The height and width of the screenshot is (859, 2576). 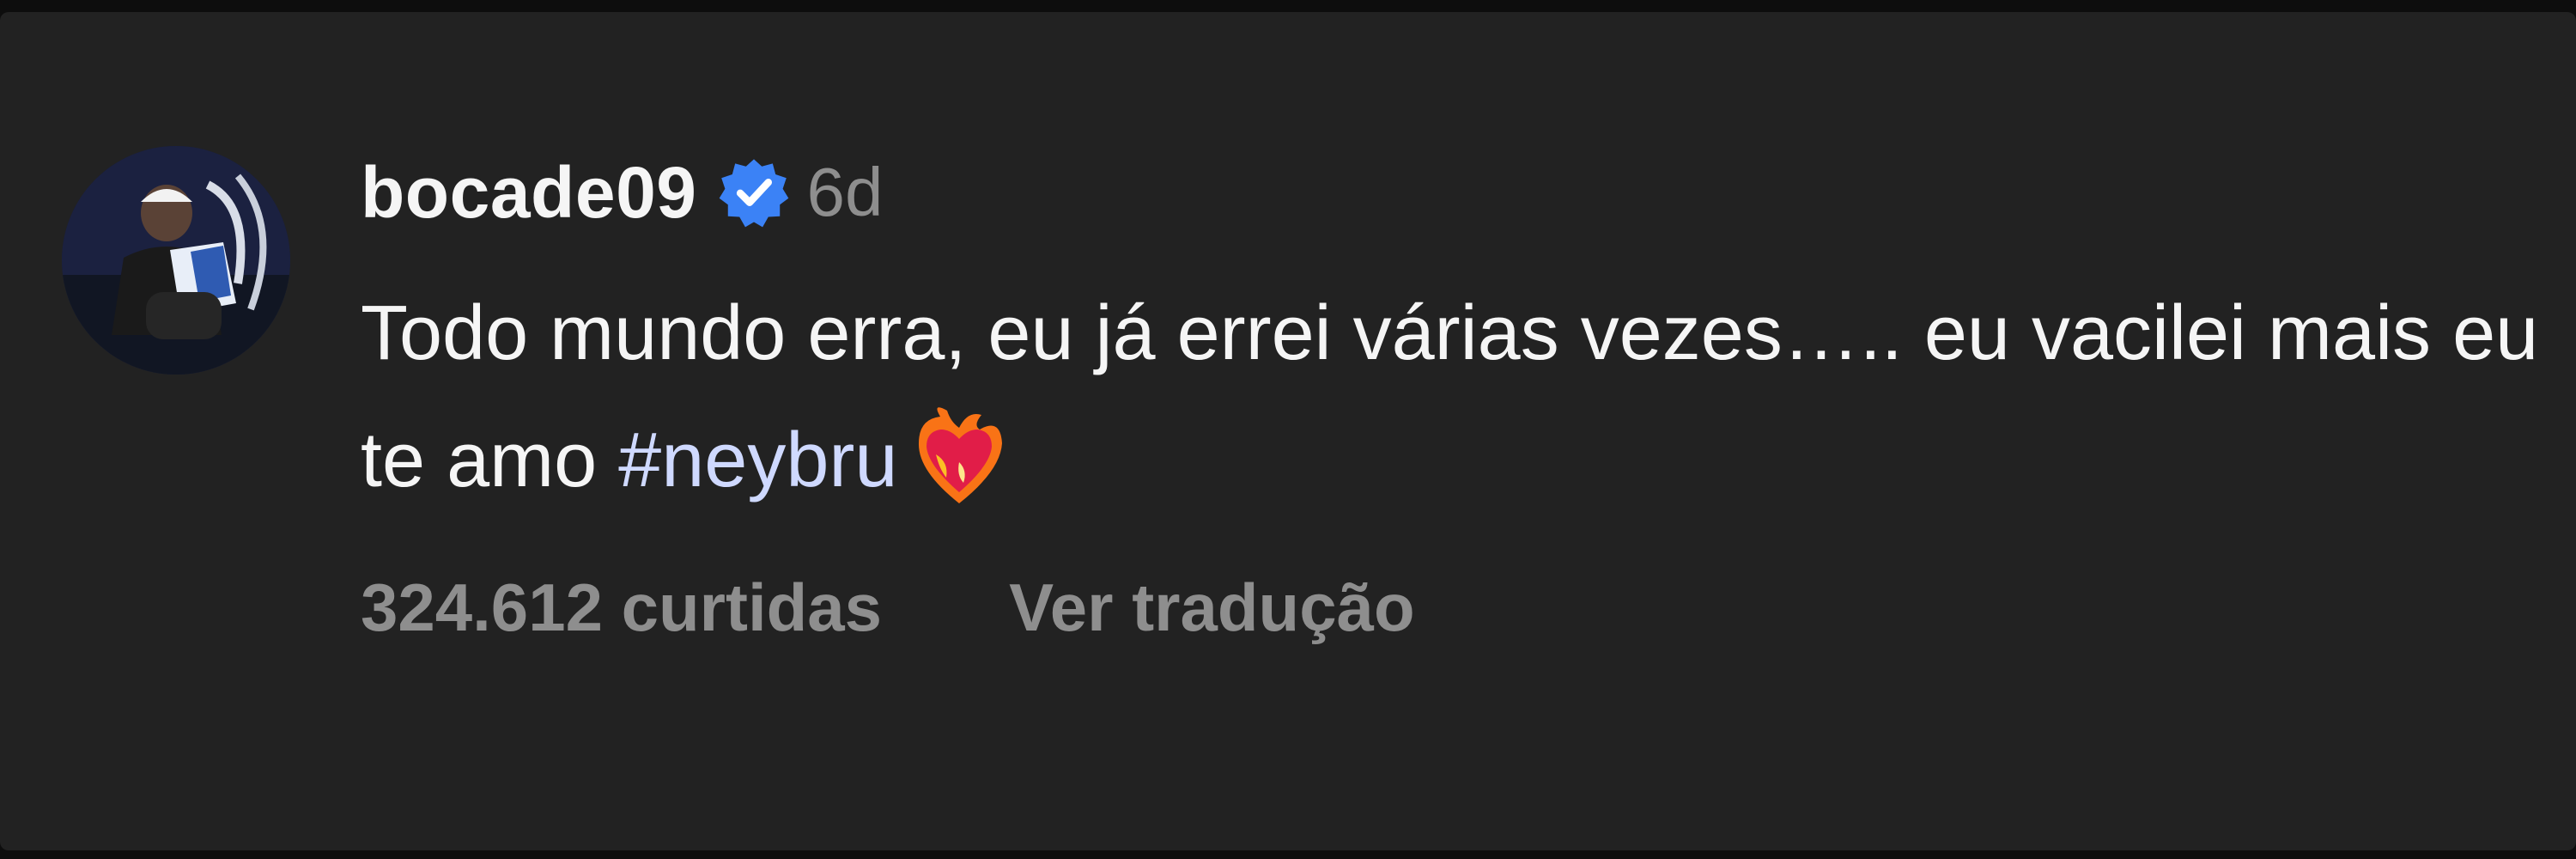 What do you see at coordinates (845, 192) in the screenshot?
I see `comment-timestamp: 6d` at bounding box center [845, 192].